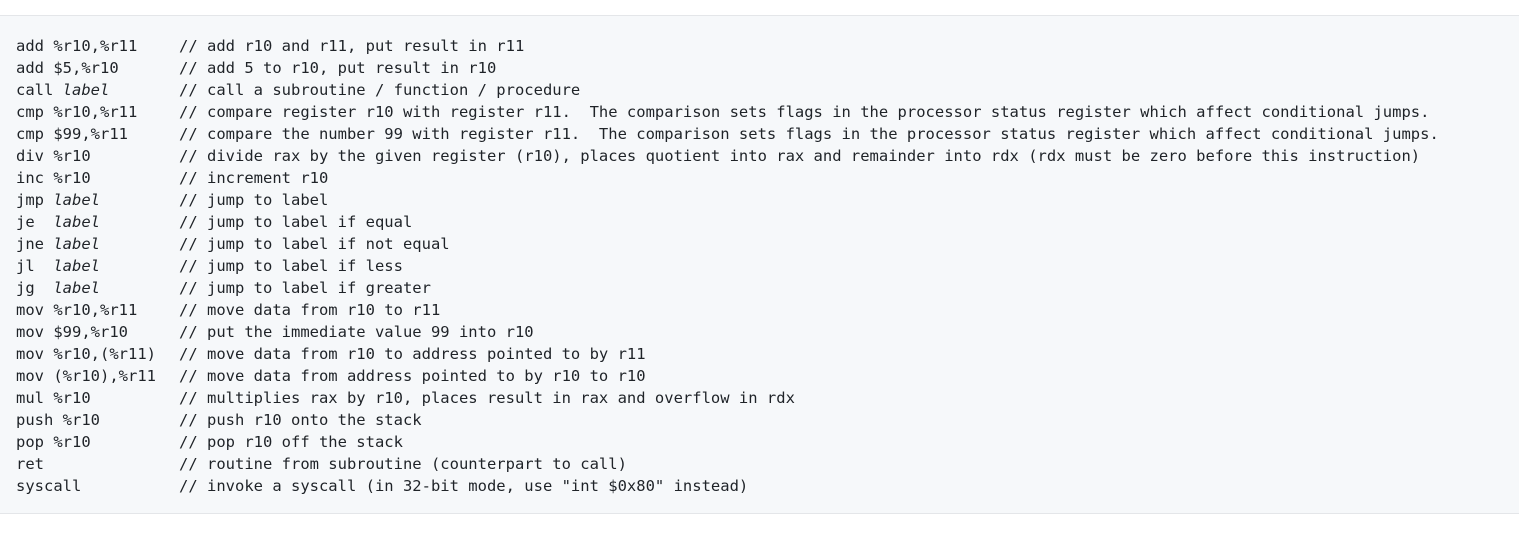 This screenshot has height=536, width=1519. I want to click on opcode: jl, so click(35, 266).